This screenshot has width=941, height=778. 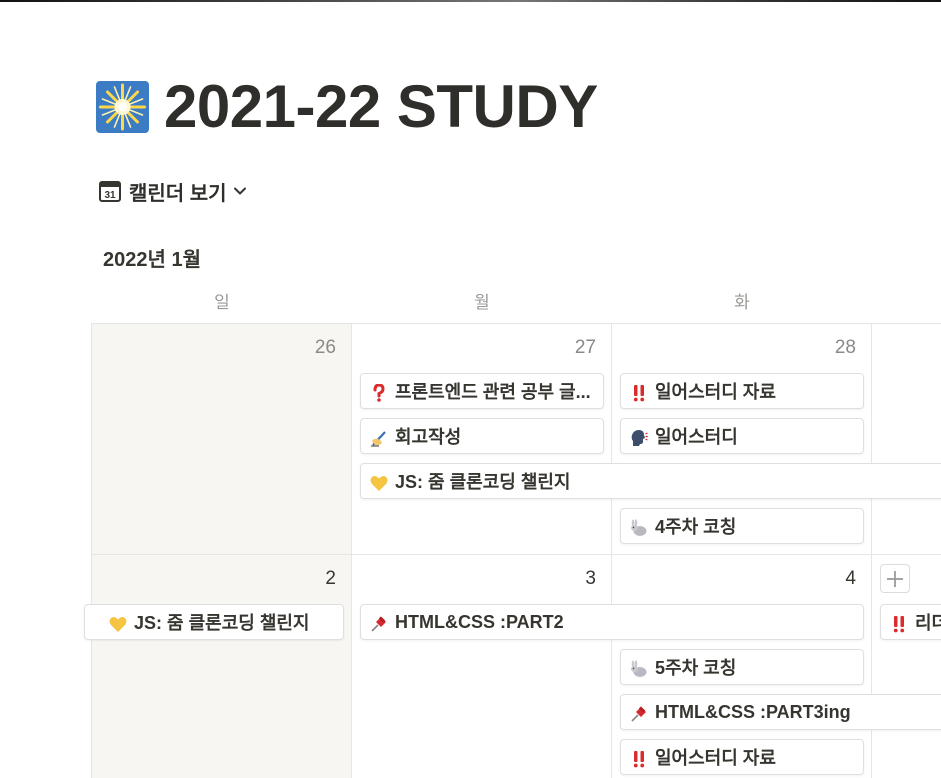 What do you see at coordinates (379, 393) in the screenshot?
I see `question-mark-icon` at bounding box center [379, 393].